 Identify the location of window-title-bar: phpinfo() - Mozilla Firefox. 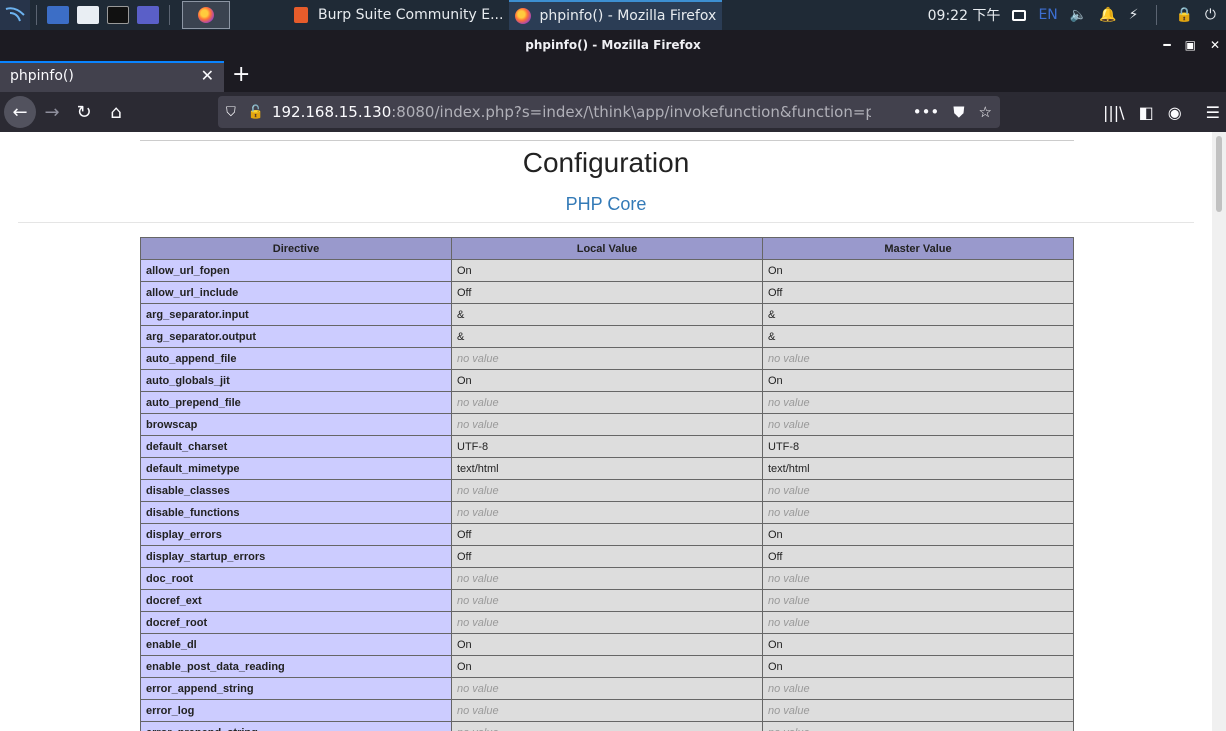
(613, 45).